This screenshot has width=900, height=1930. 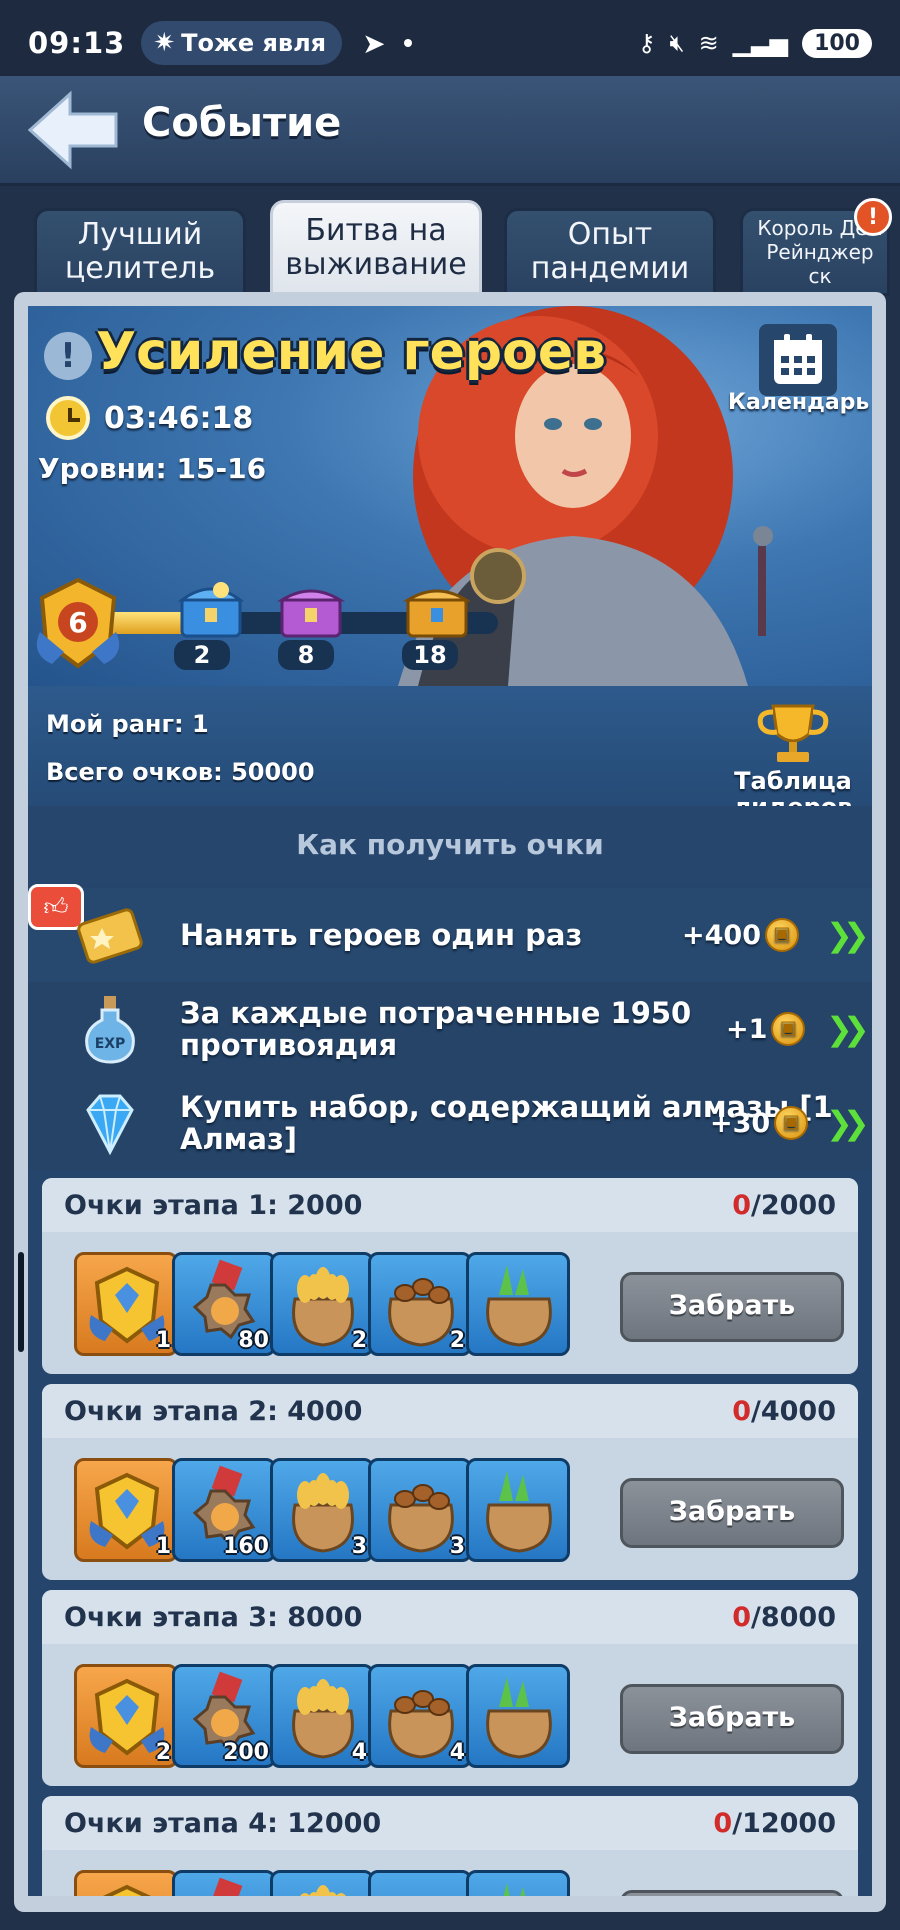 I want to click on reward-badge-item, so click(x=126, y=1883).